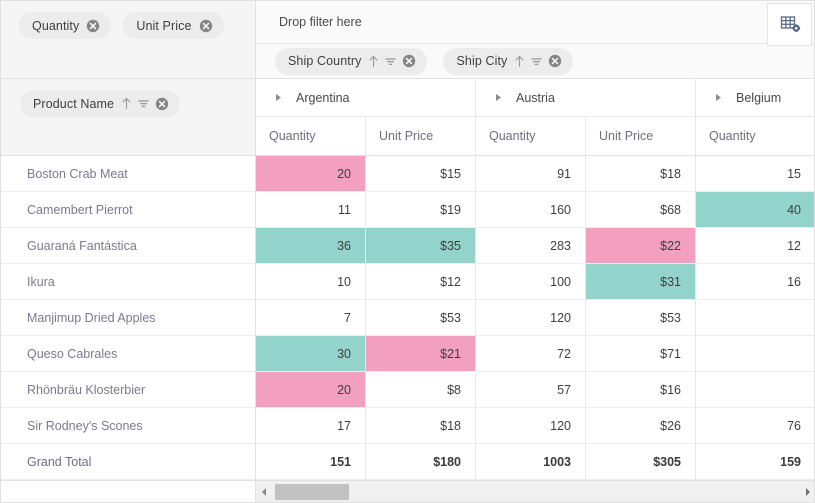 This screenshot has width=815, height=503. Describe the element at coordinates (128, 354) in the screenshot. I see `row-header-cell: Queso Cabrales` at that location.